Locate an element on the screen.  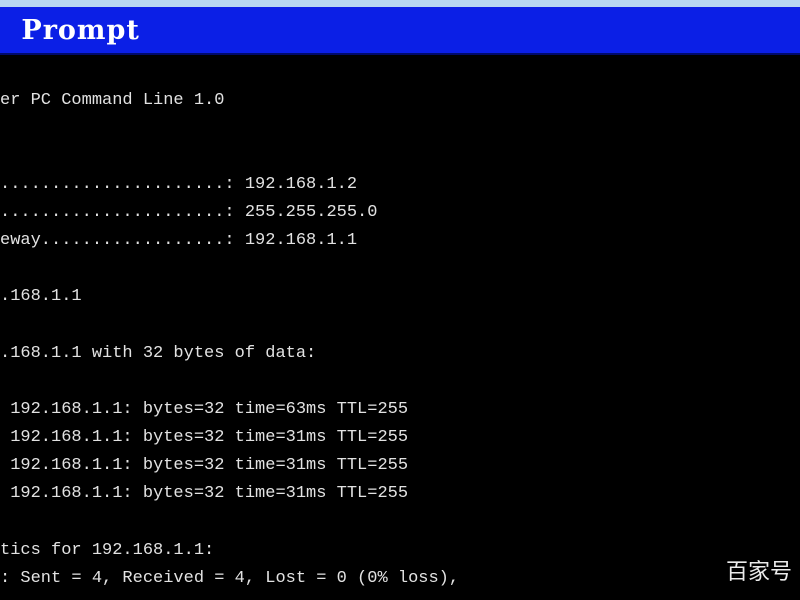
console-line: eway..................: 192.168.1.1 is located at coordinates (179, 240).